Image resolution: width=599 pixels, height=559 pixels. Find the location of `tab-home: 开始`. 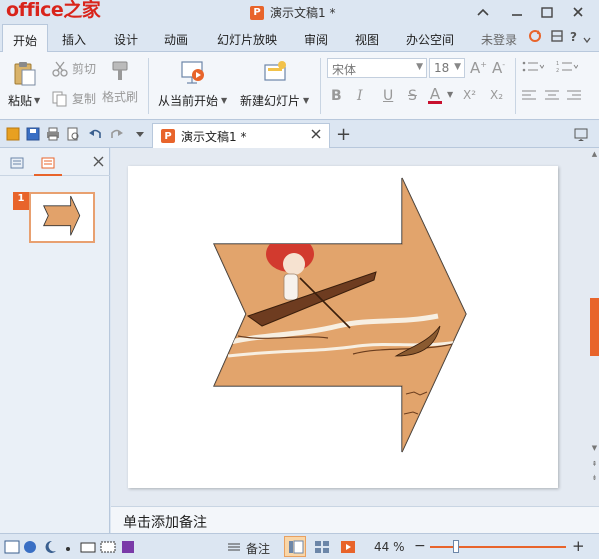

tab-home: 开始 is located at coordinates (25, 38).